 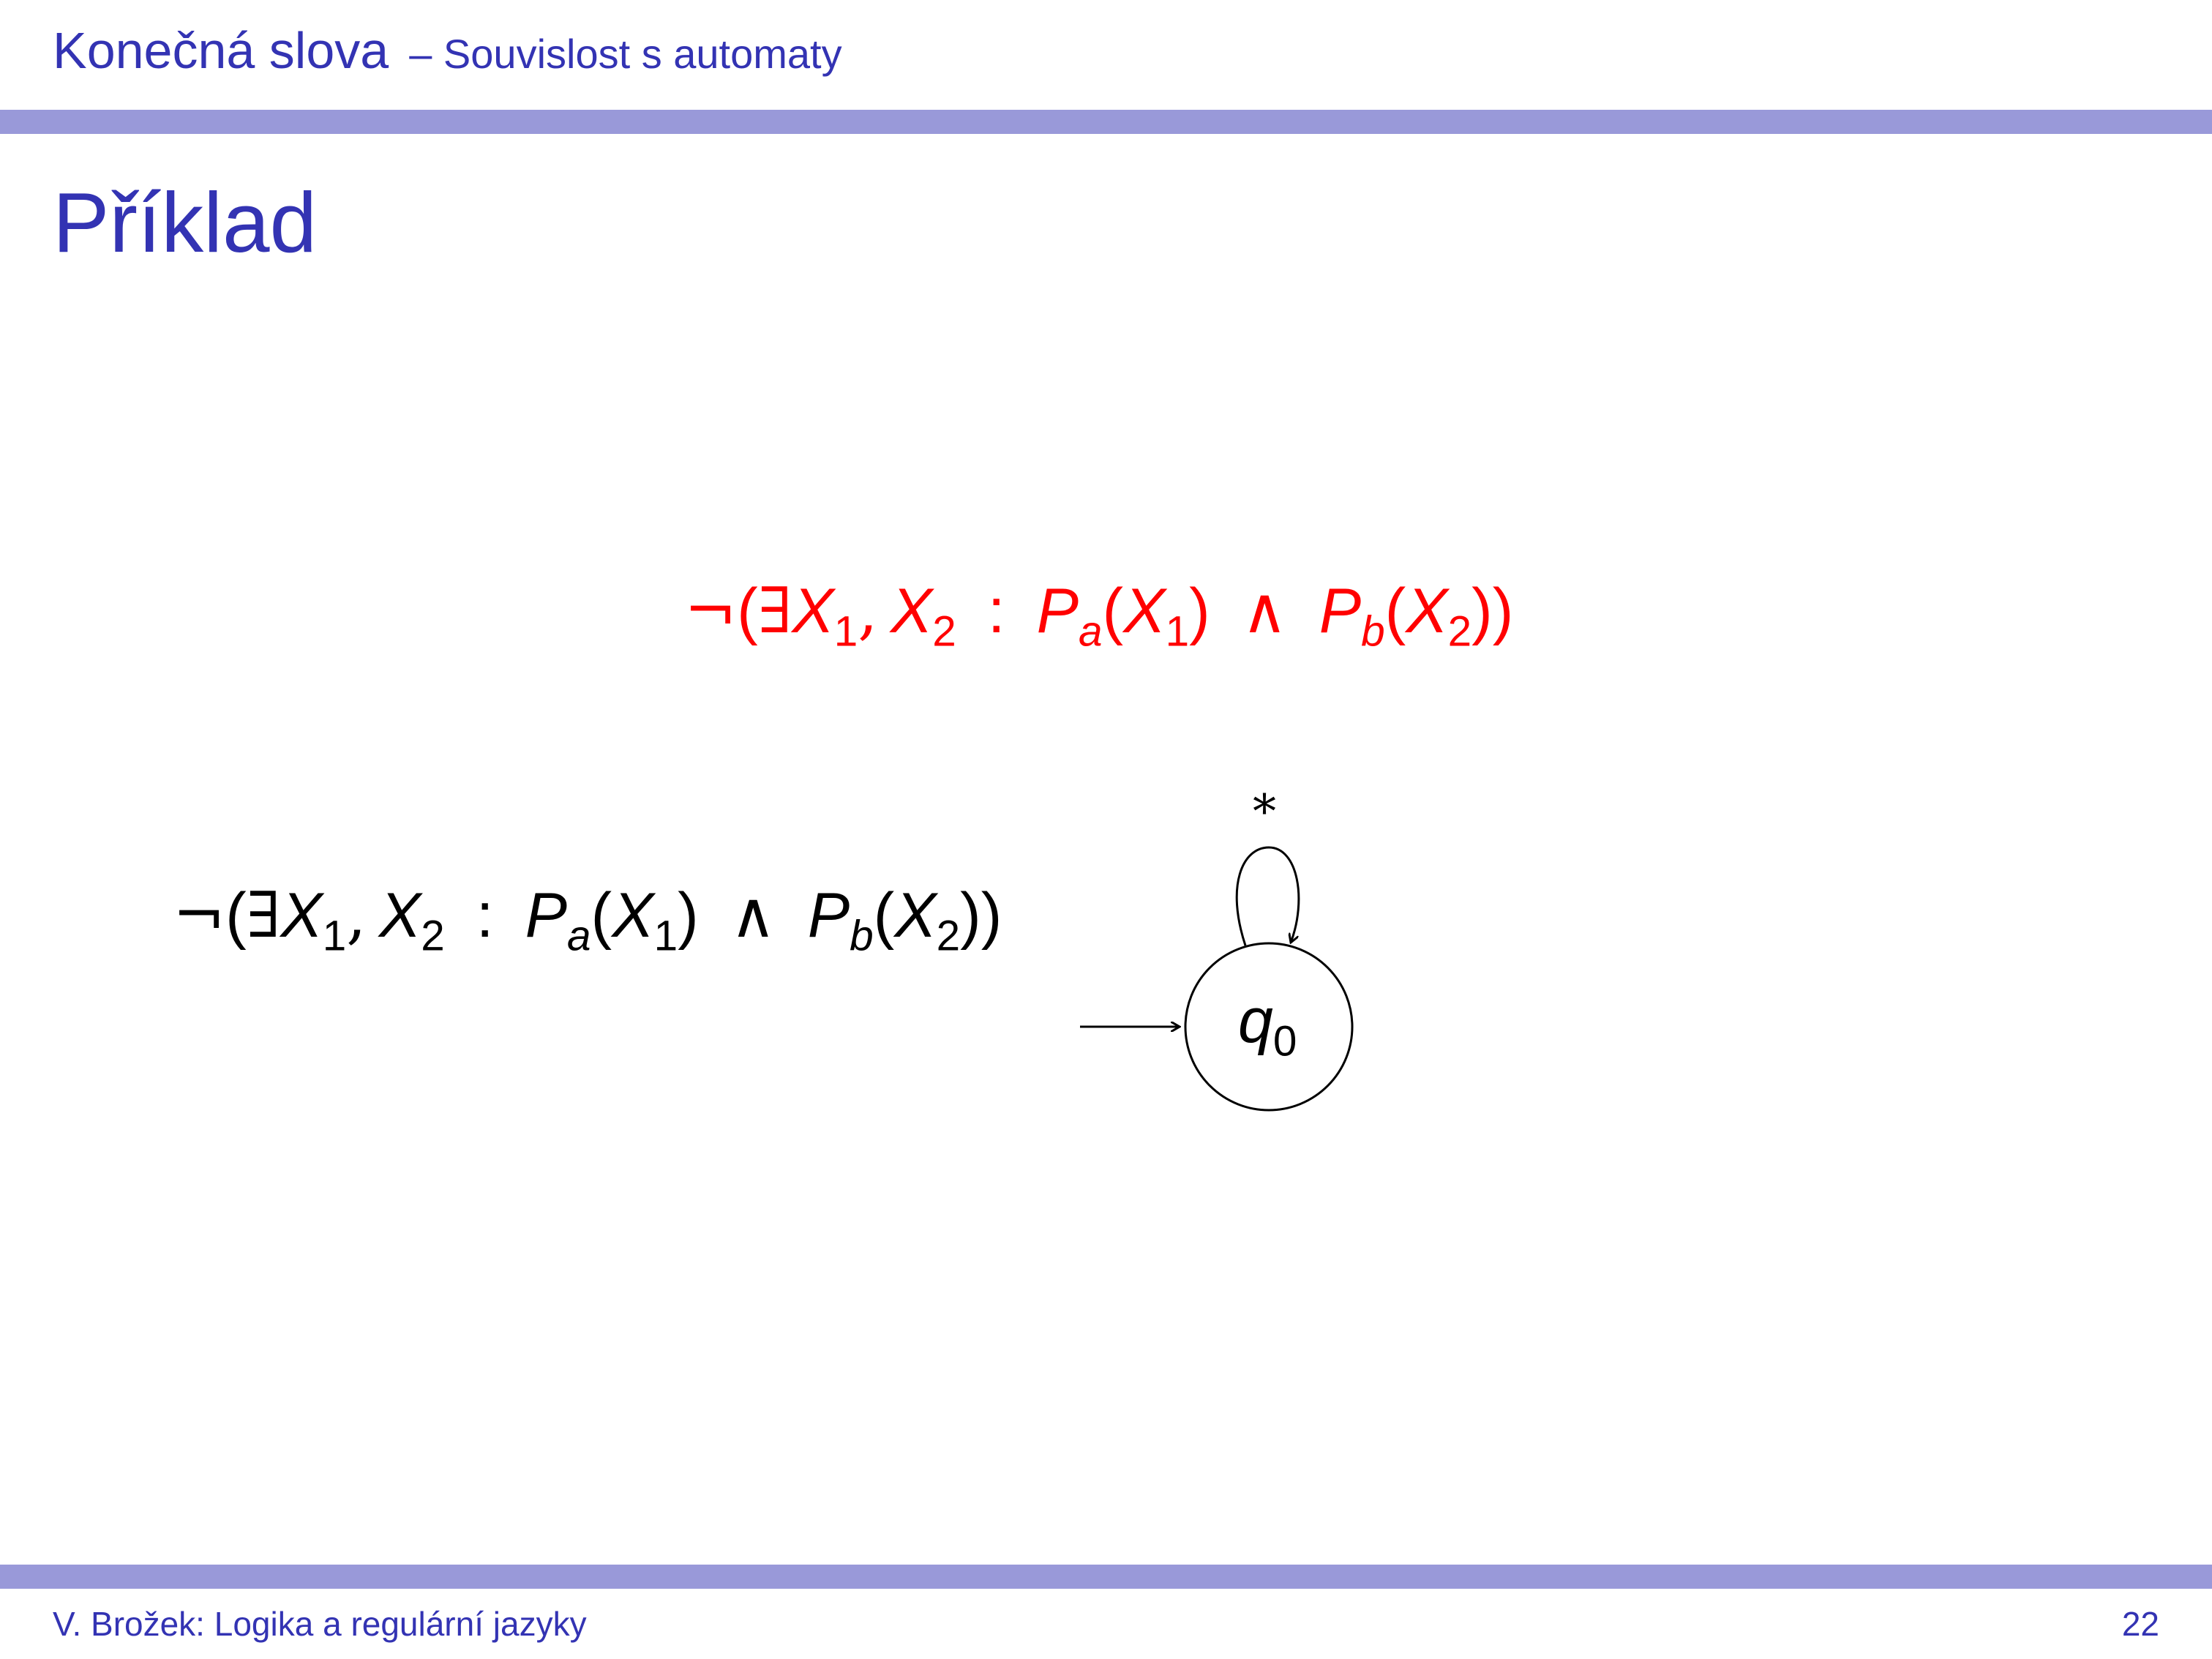 I want to click on header-bar, so click(x=1106, y=122).